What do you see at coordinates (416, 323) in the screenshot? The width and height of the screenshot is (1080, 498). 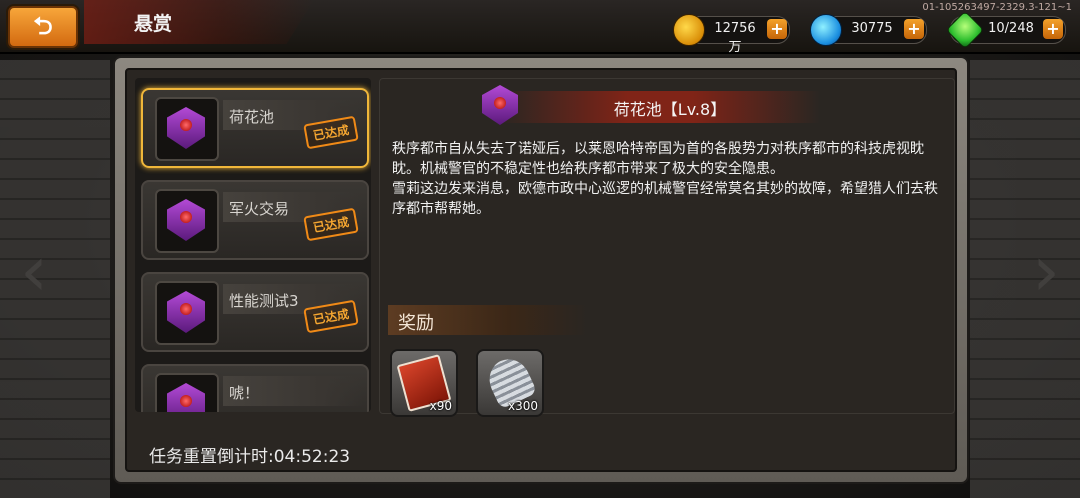 I see `reward-label: 奖励` at bounding box center [416, 323].